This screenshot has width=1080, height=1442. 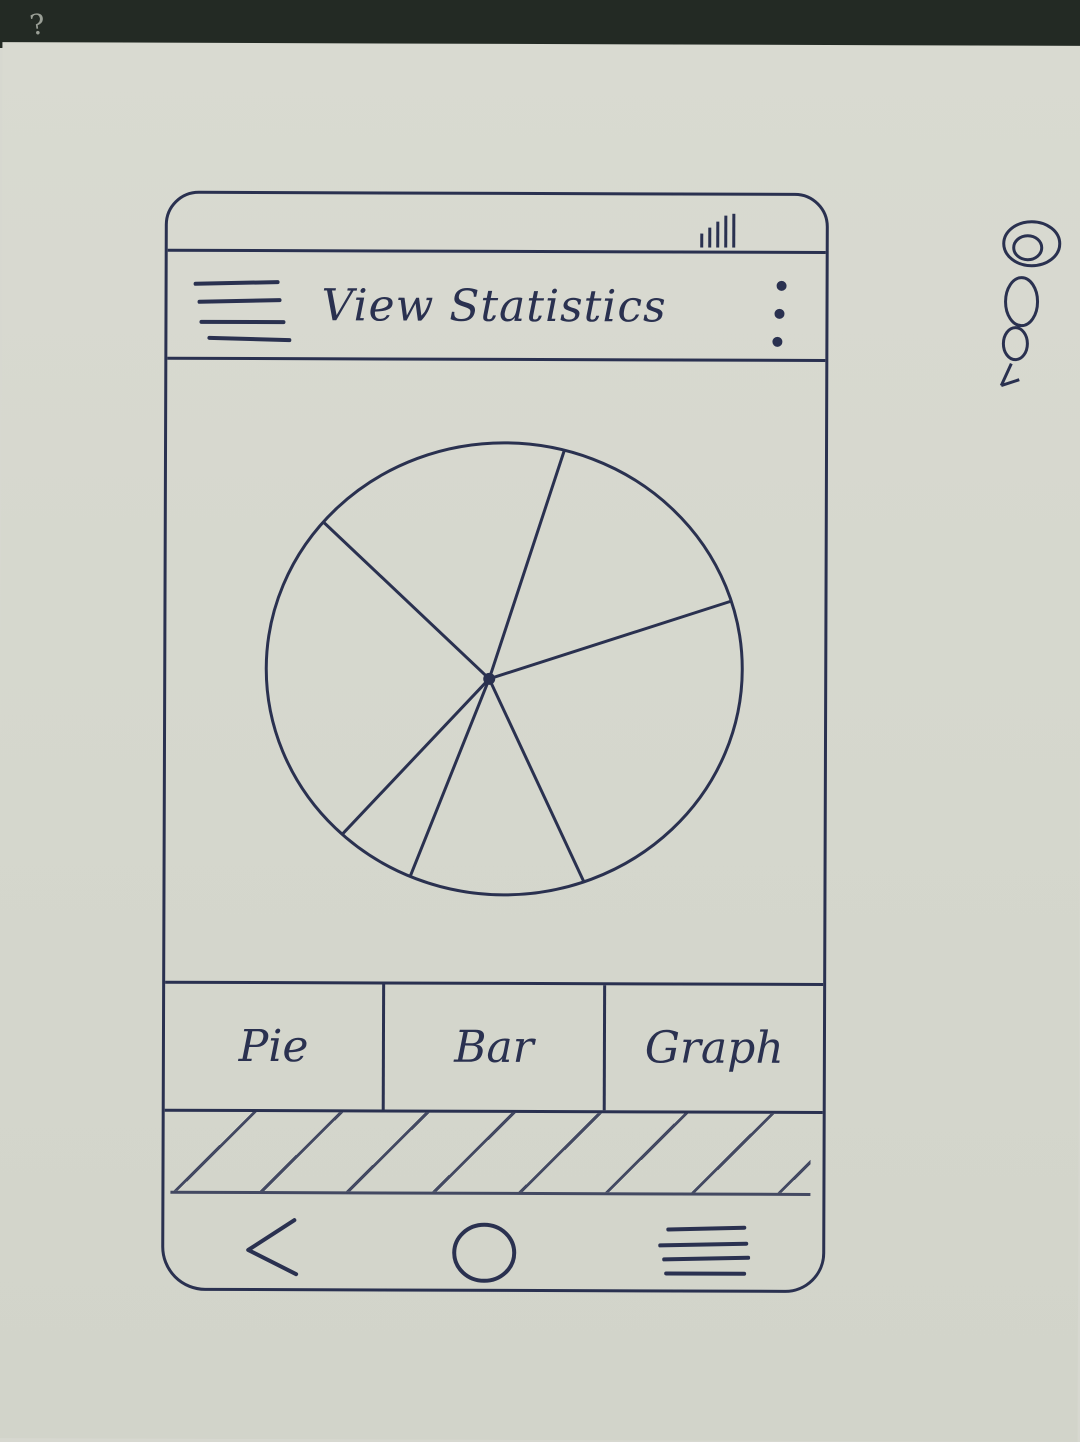 I want to click on status-bar, so click(x=497, y=224).